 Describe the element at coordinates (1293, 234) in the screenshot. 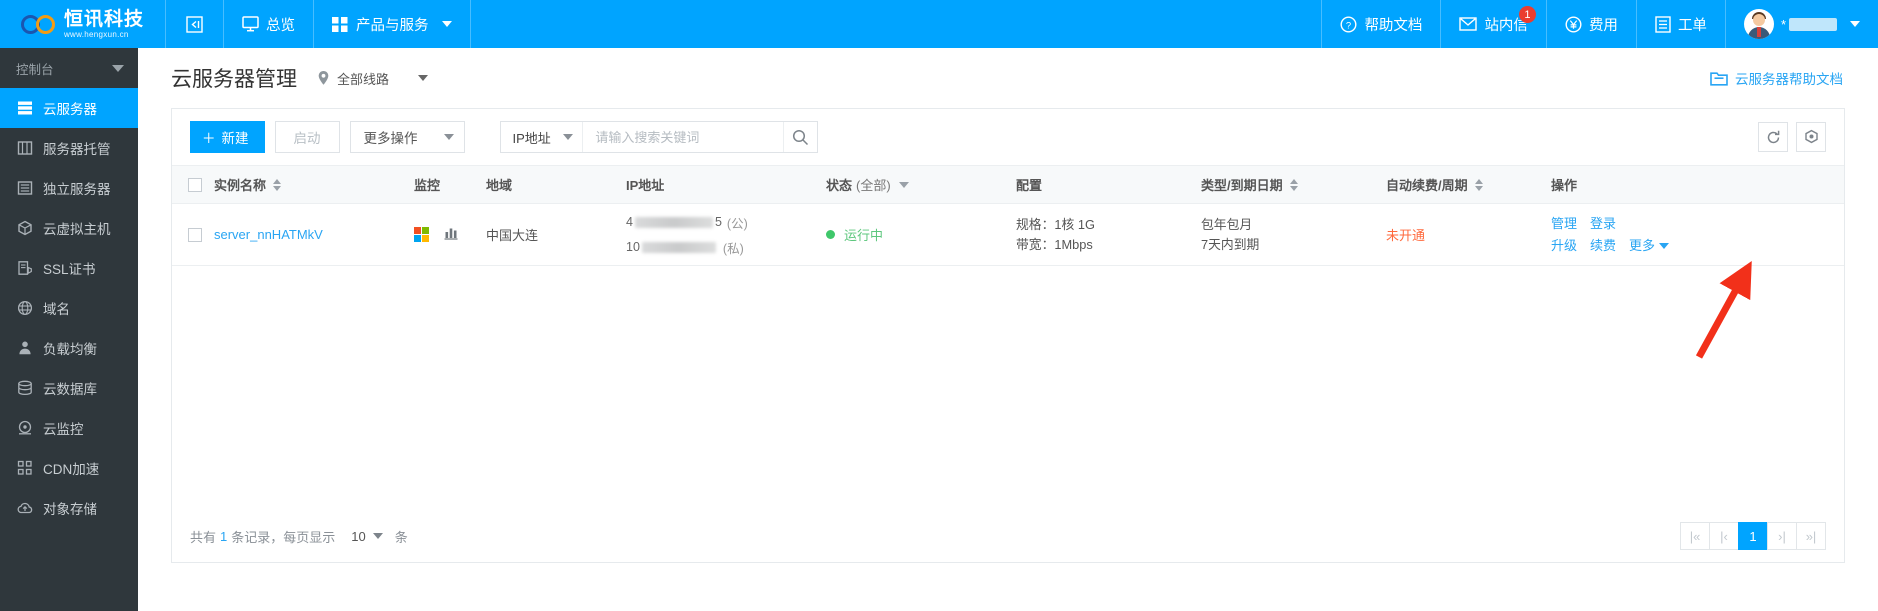

I see `cell-type-expiry: 包年包月 7天内到期` at that location.